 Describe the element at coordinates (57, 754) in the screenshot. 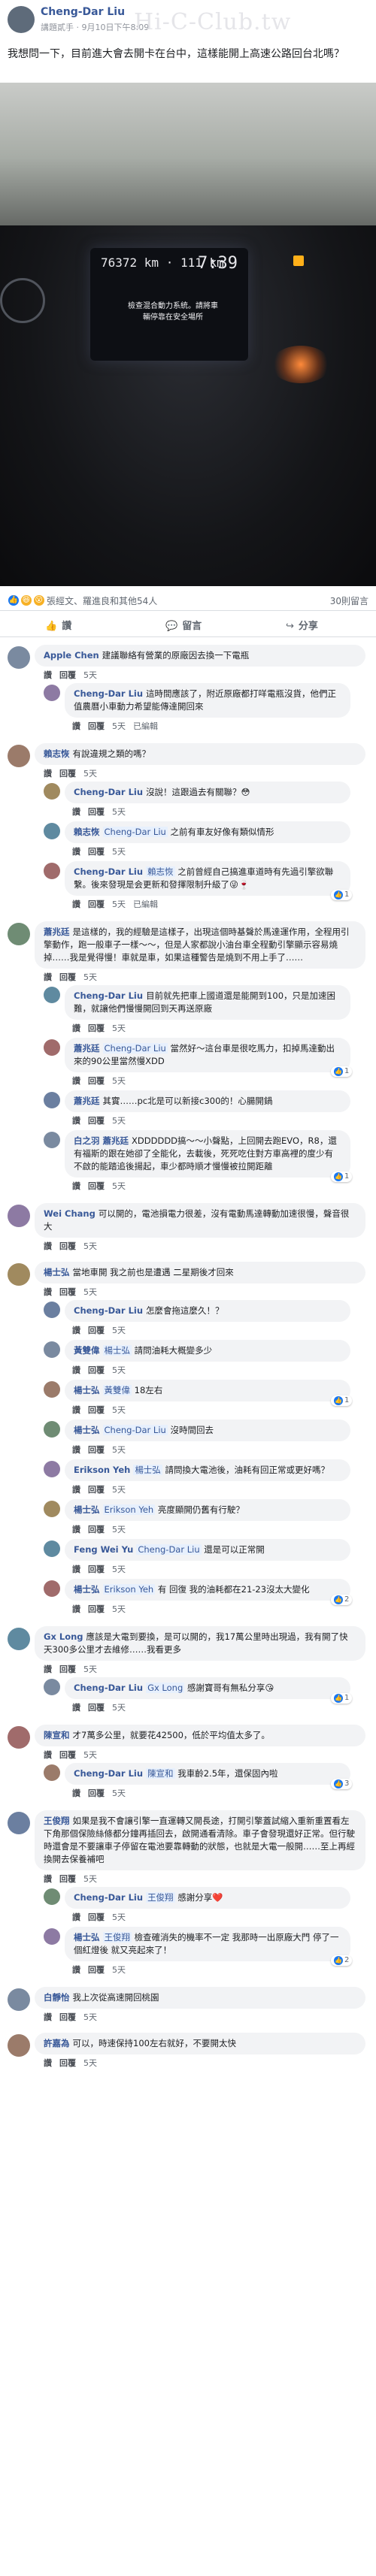

I see `commenter-name: 賴志恢` at that location.